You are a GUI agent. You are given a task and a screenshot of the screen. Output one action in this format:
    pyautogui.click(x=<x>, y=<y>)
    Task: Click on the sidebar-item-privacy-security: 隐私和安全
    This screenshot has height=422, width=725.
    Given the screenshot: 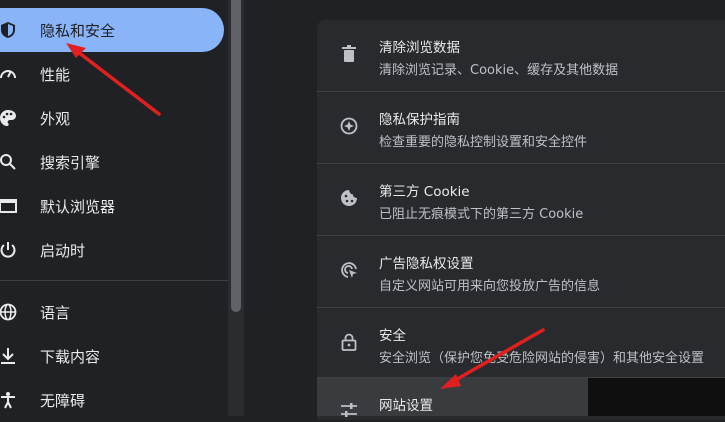 What is the action you would take?
    pyautogui.click(x=112, y=30)
    